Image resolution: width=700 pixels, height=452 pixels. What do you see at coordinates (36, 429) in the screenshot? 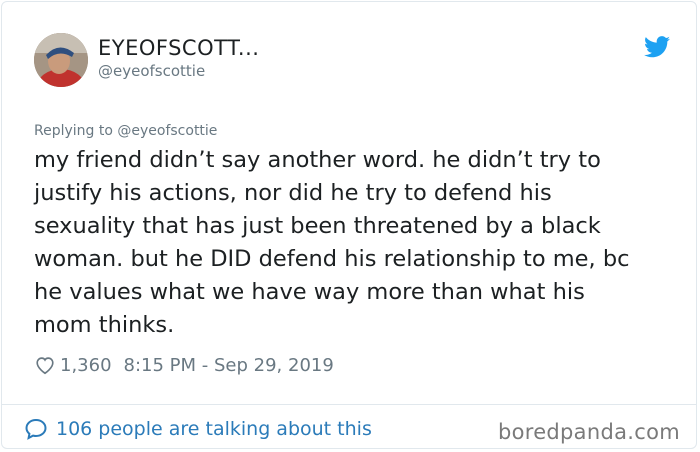
I see `speech-bubble-icon` at bounding box center [36, 429].